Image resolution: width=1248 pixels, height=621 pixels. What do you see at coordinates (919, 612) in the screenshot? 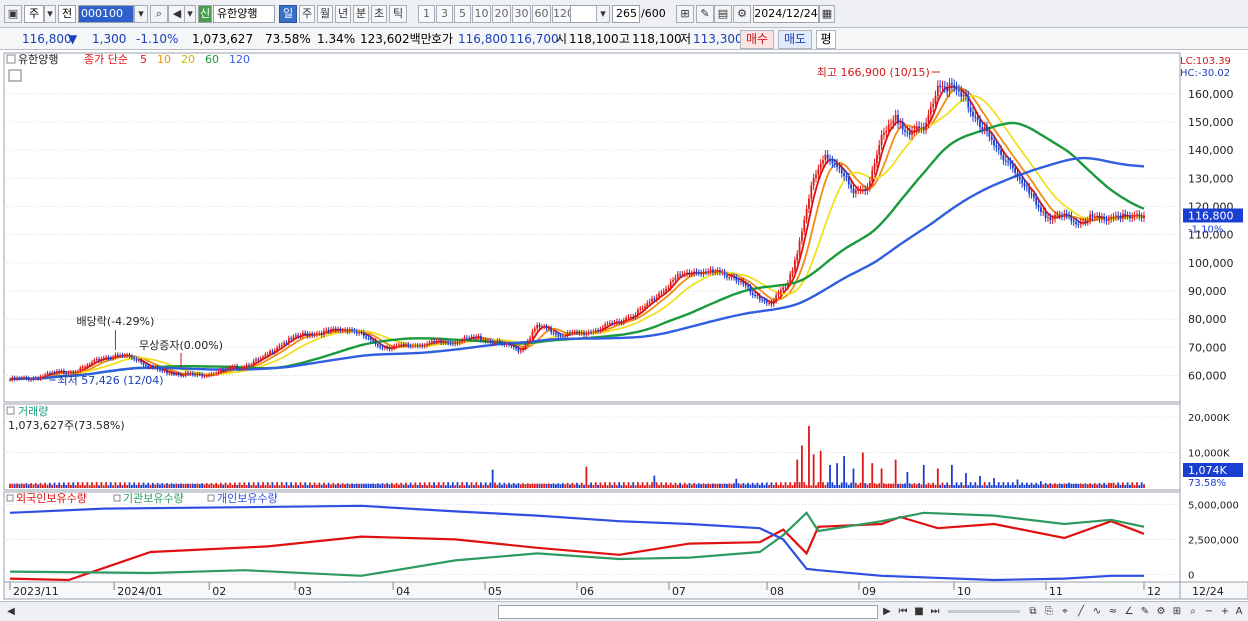
I see `stop-icon: ■` at bounding box center [919, 612].